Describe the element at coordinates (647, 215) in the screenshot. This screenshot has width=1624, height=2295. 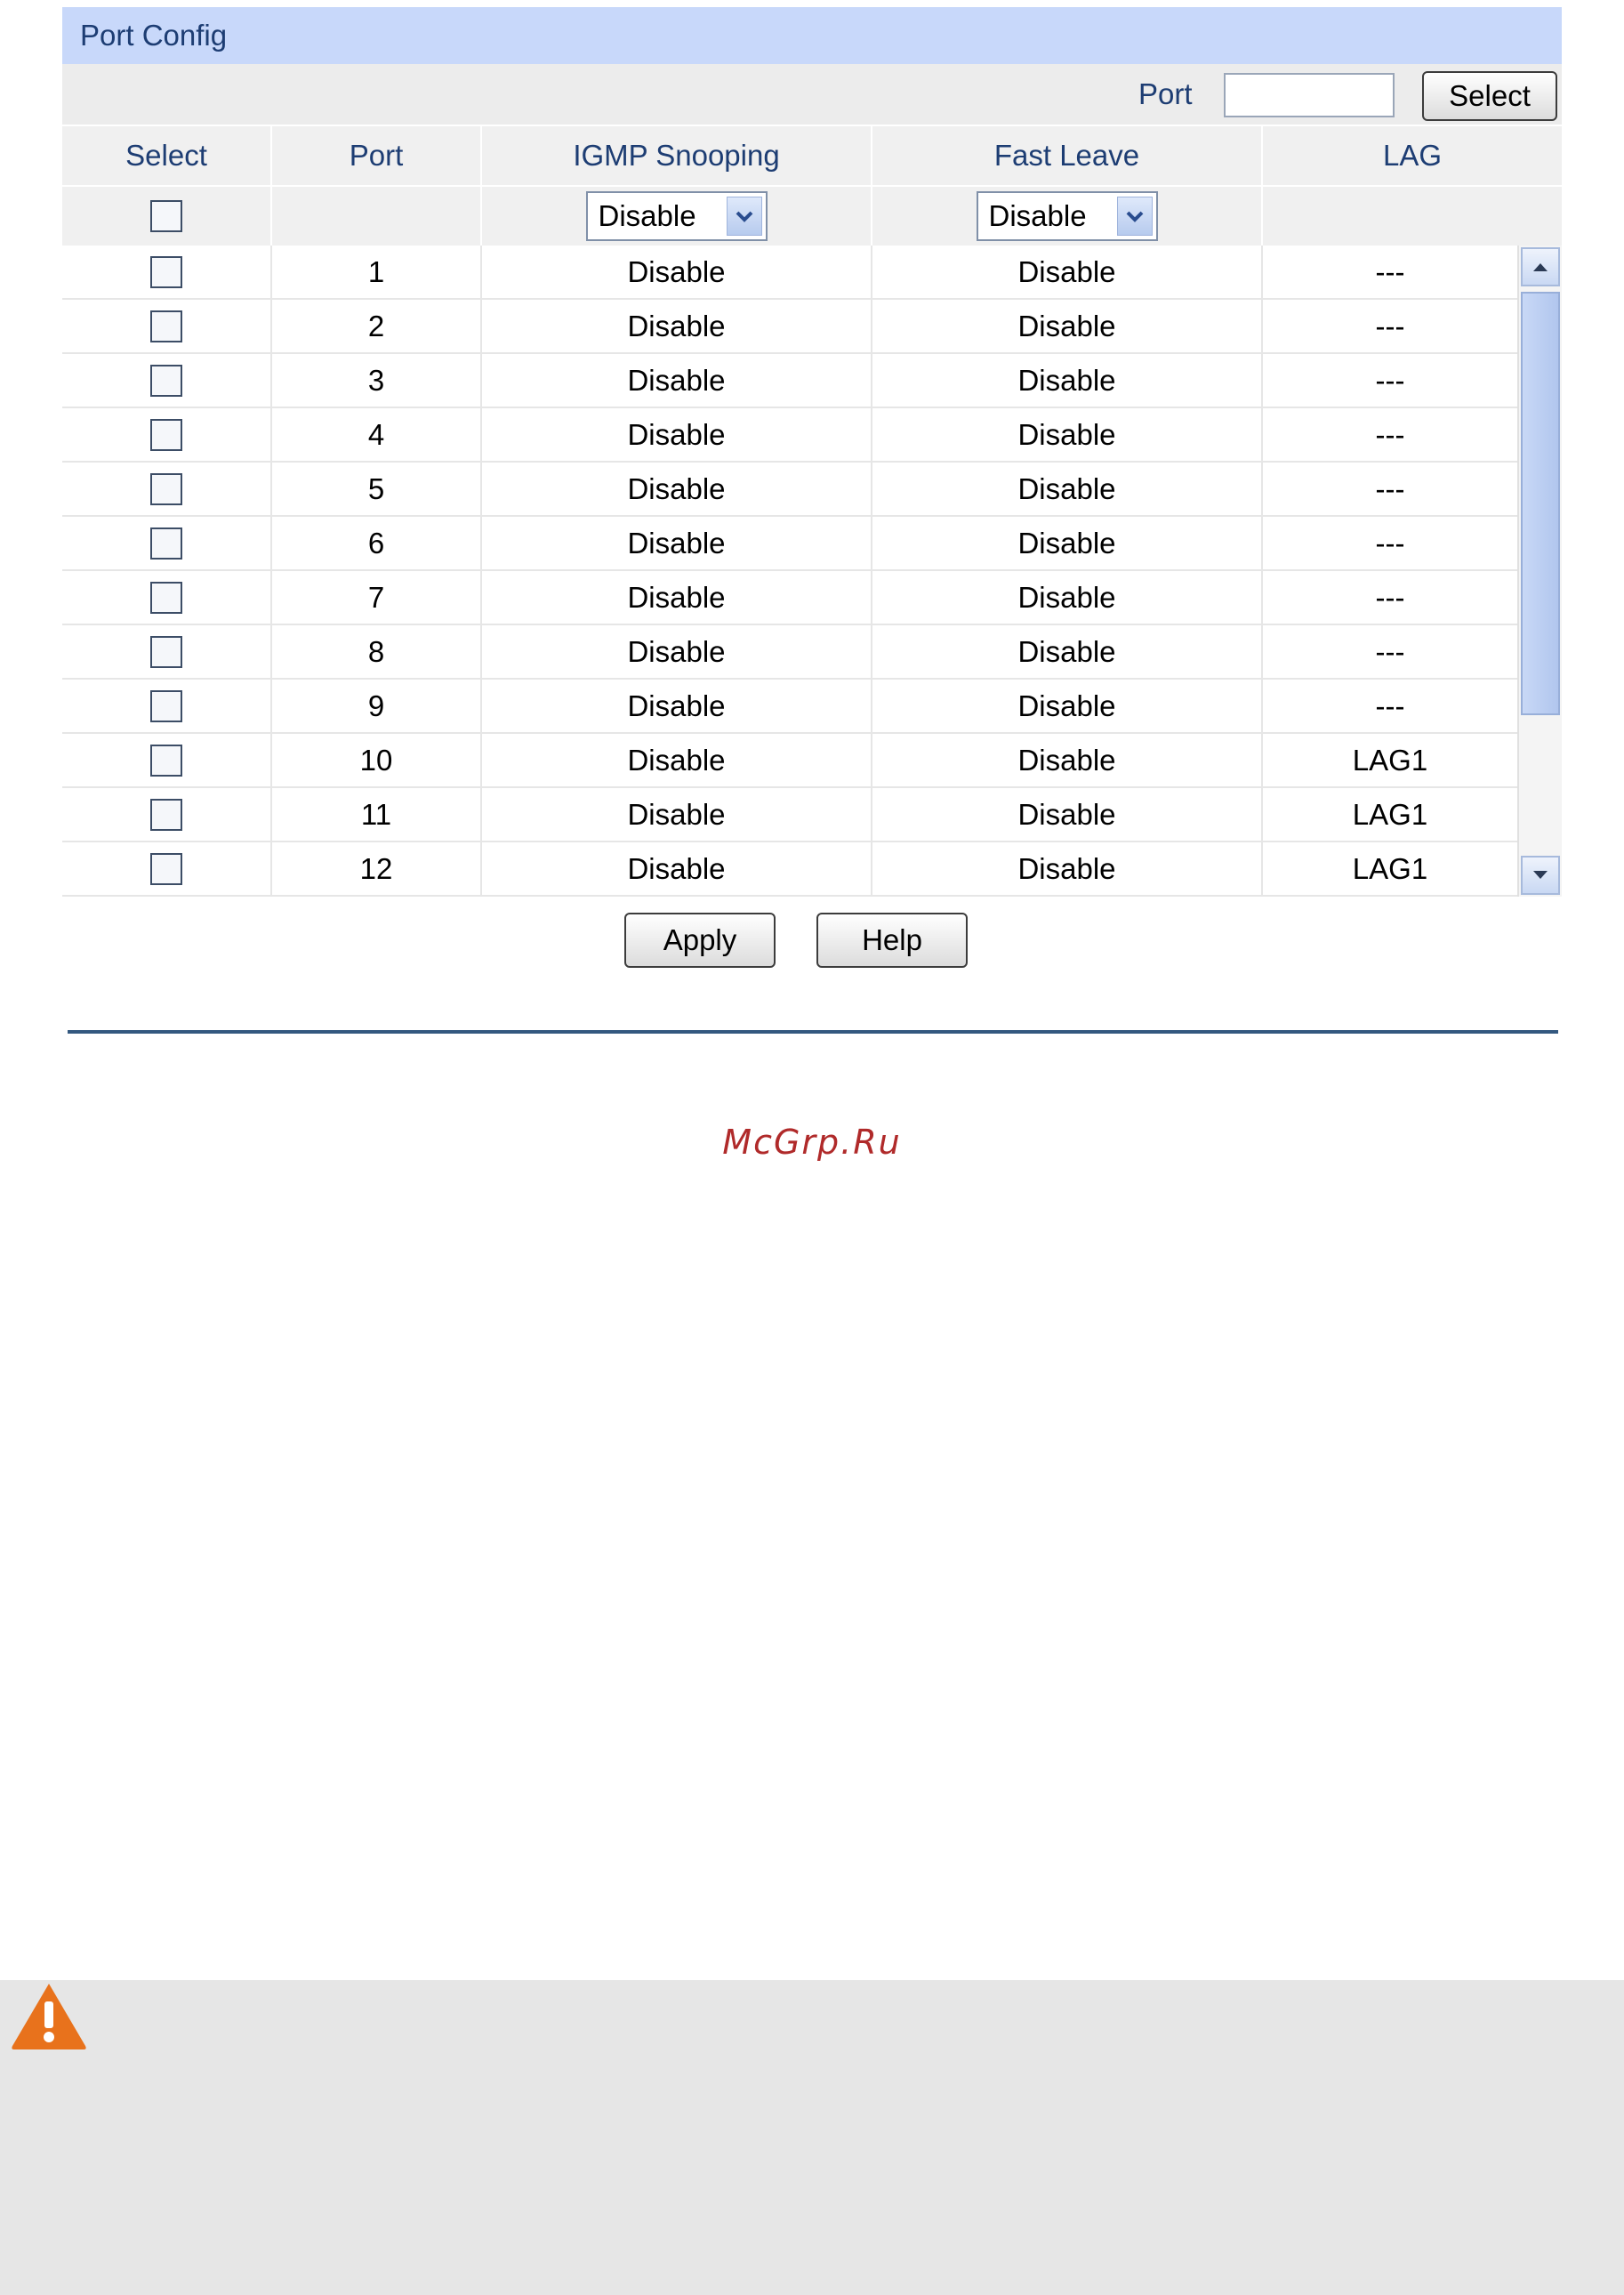
I see `bulk-igmp-value: Disable` at that location.